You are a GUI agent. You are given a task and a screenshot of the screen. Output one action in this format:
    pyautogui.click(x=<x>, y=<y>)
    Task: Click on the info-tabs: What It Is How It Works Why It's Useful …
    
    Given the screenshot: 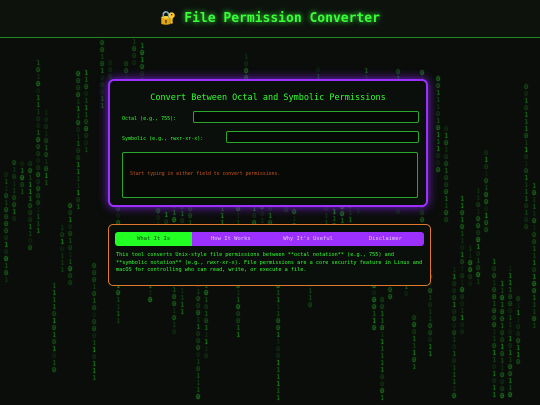 What is the action you would take?
    pyautogui.click(x=269, y=239)
    